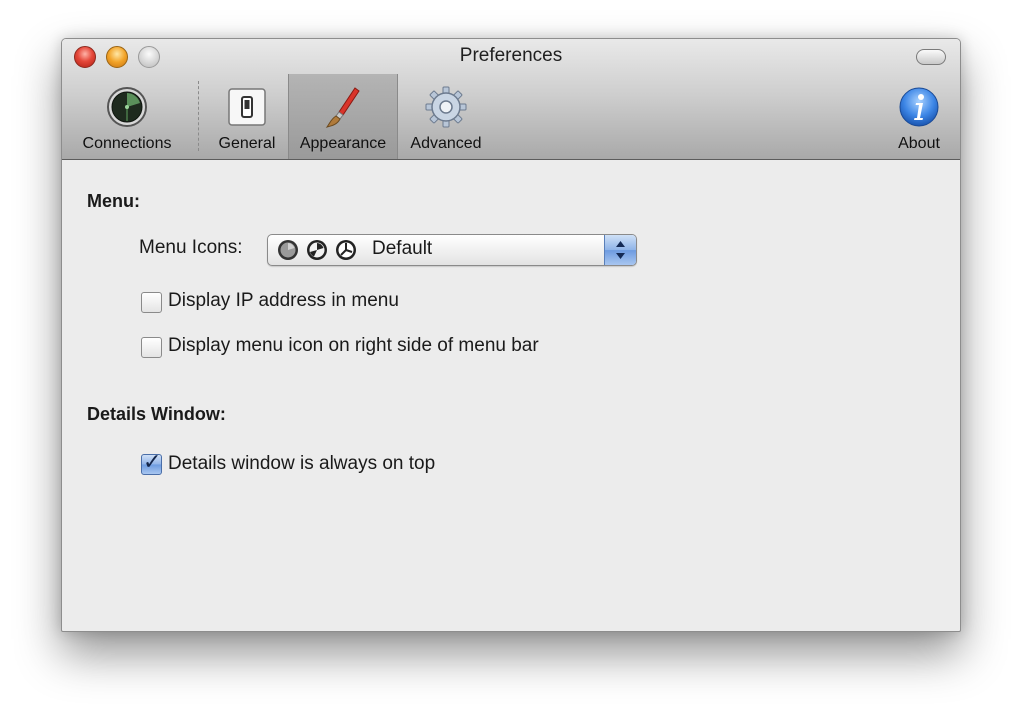 The image size is (1020, 714). What do you see at coordinates (446, 107) in the screenshot?
I see `gear-icon` at bounding box center [446, 107].